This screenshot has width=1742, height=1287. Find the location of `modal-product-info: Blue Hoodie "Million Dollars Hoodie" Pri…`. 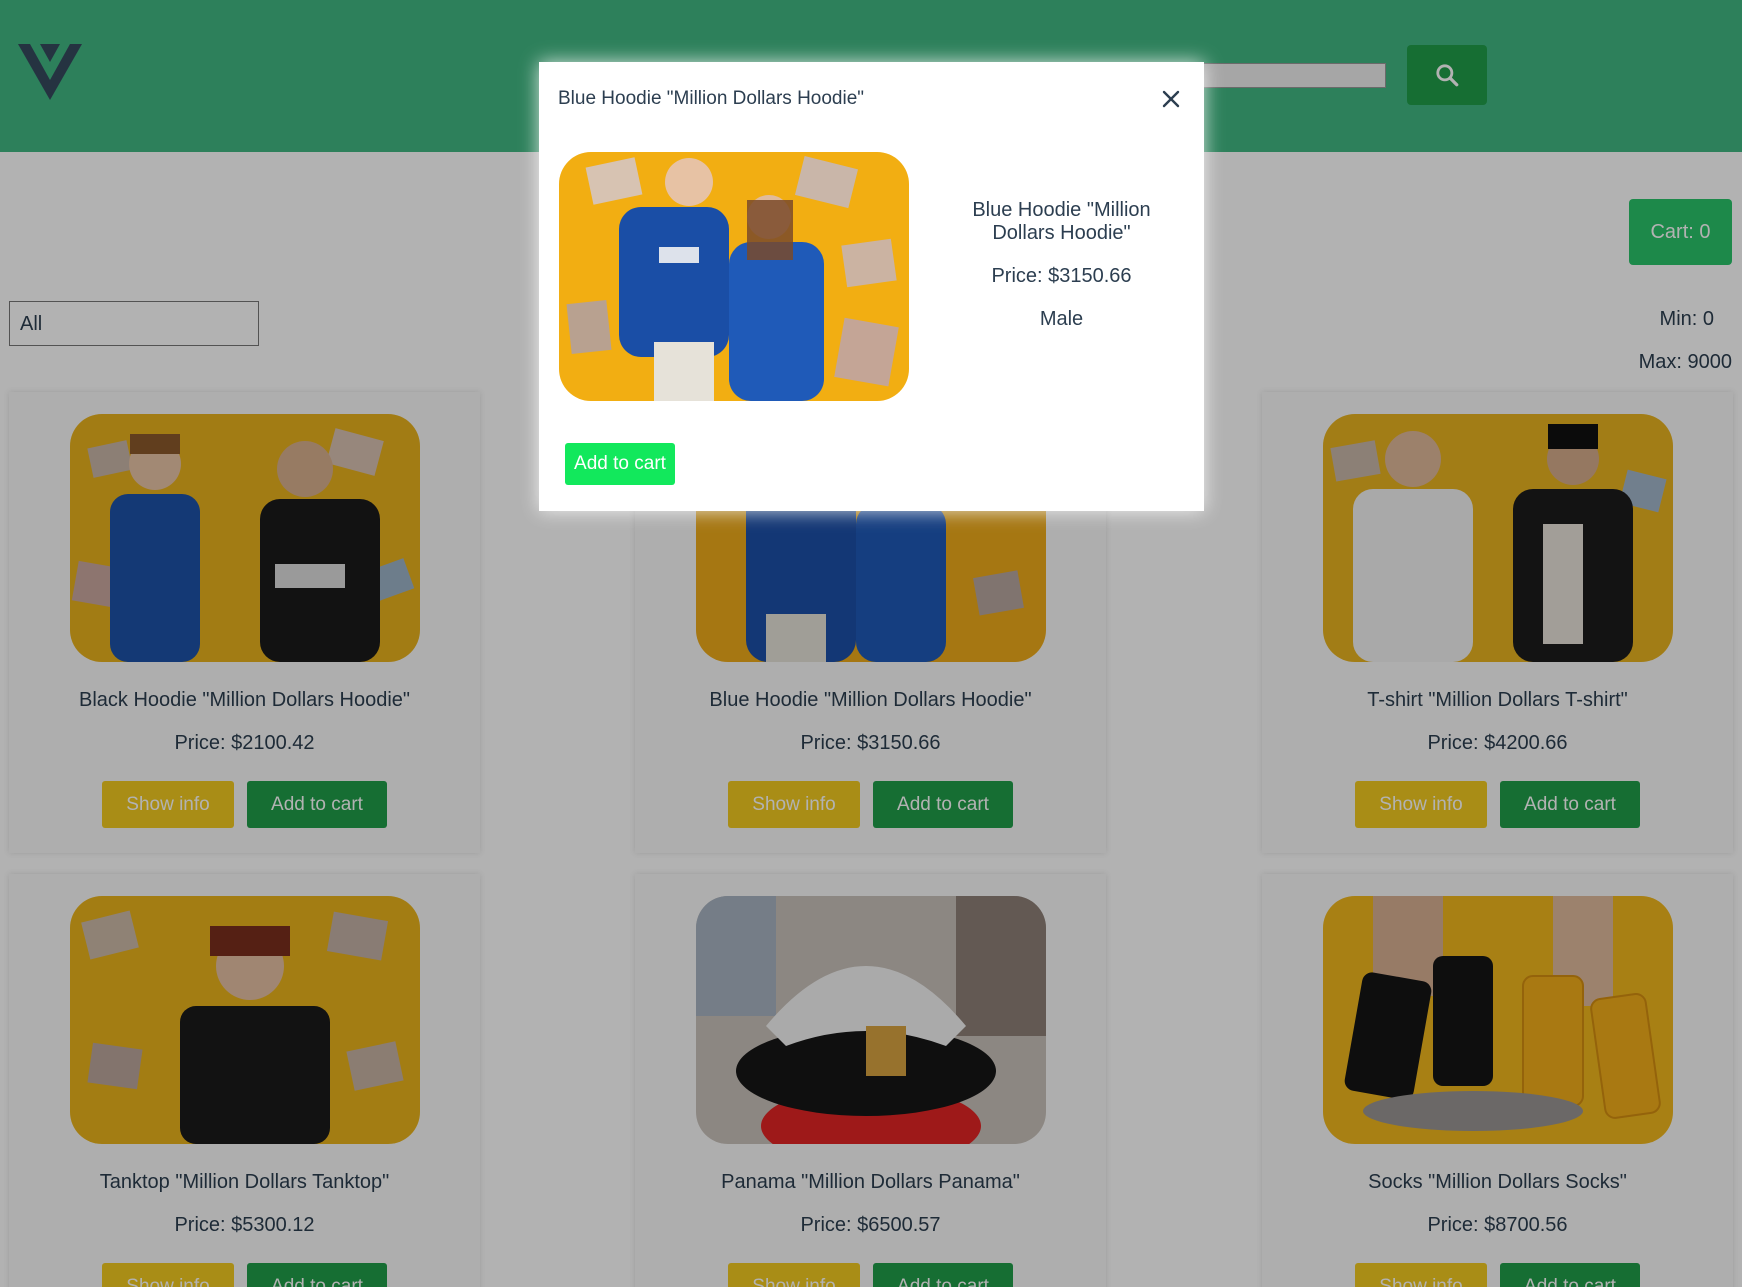

modal-product-info: Blue Hoodie "Million Dollars Hoodie" Pri… is located at coordinates (1061, 265).